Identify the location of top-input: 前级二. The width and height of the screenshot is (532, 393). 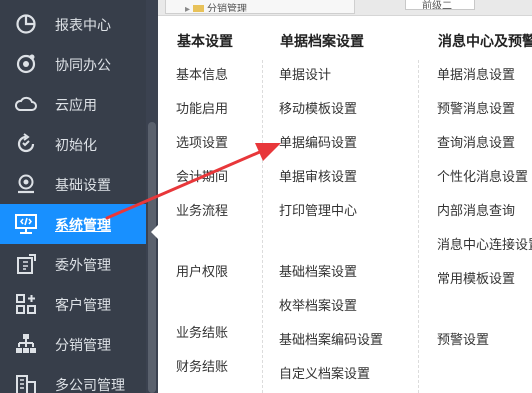
(440, 5).